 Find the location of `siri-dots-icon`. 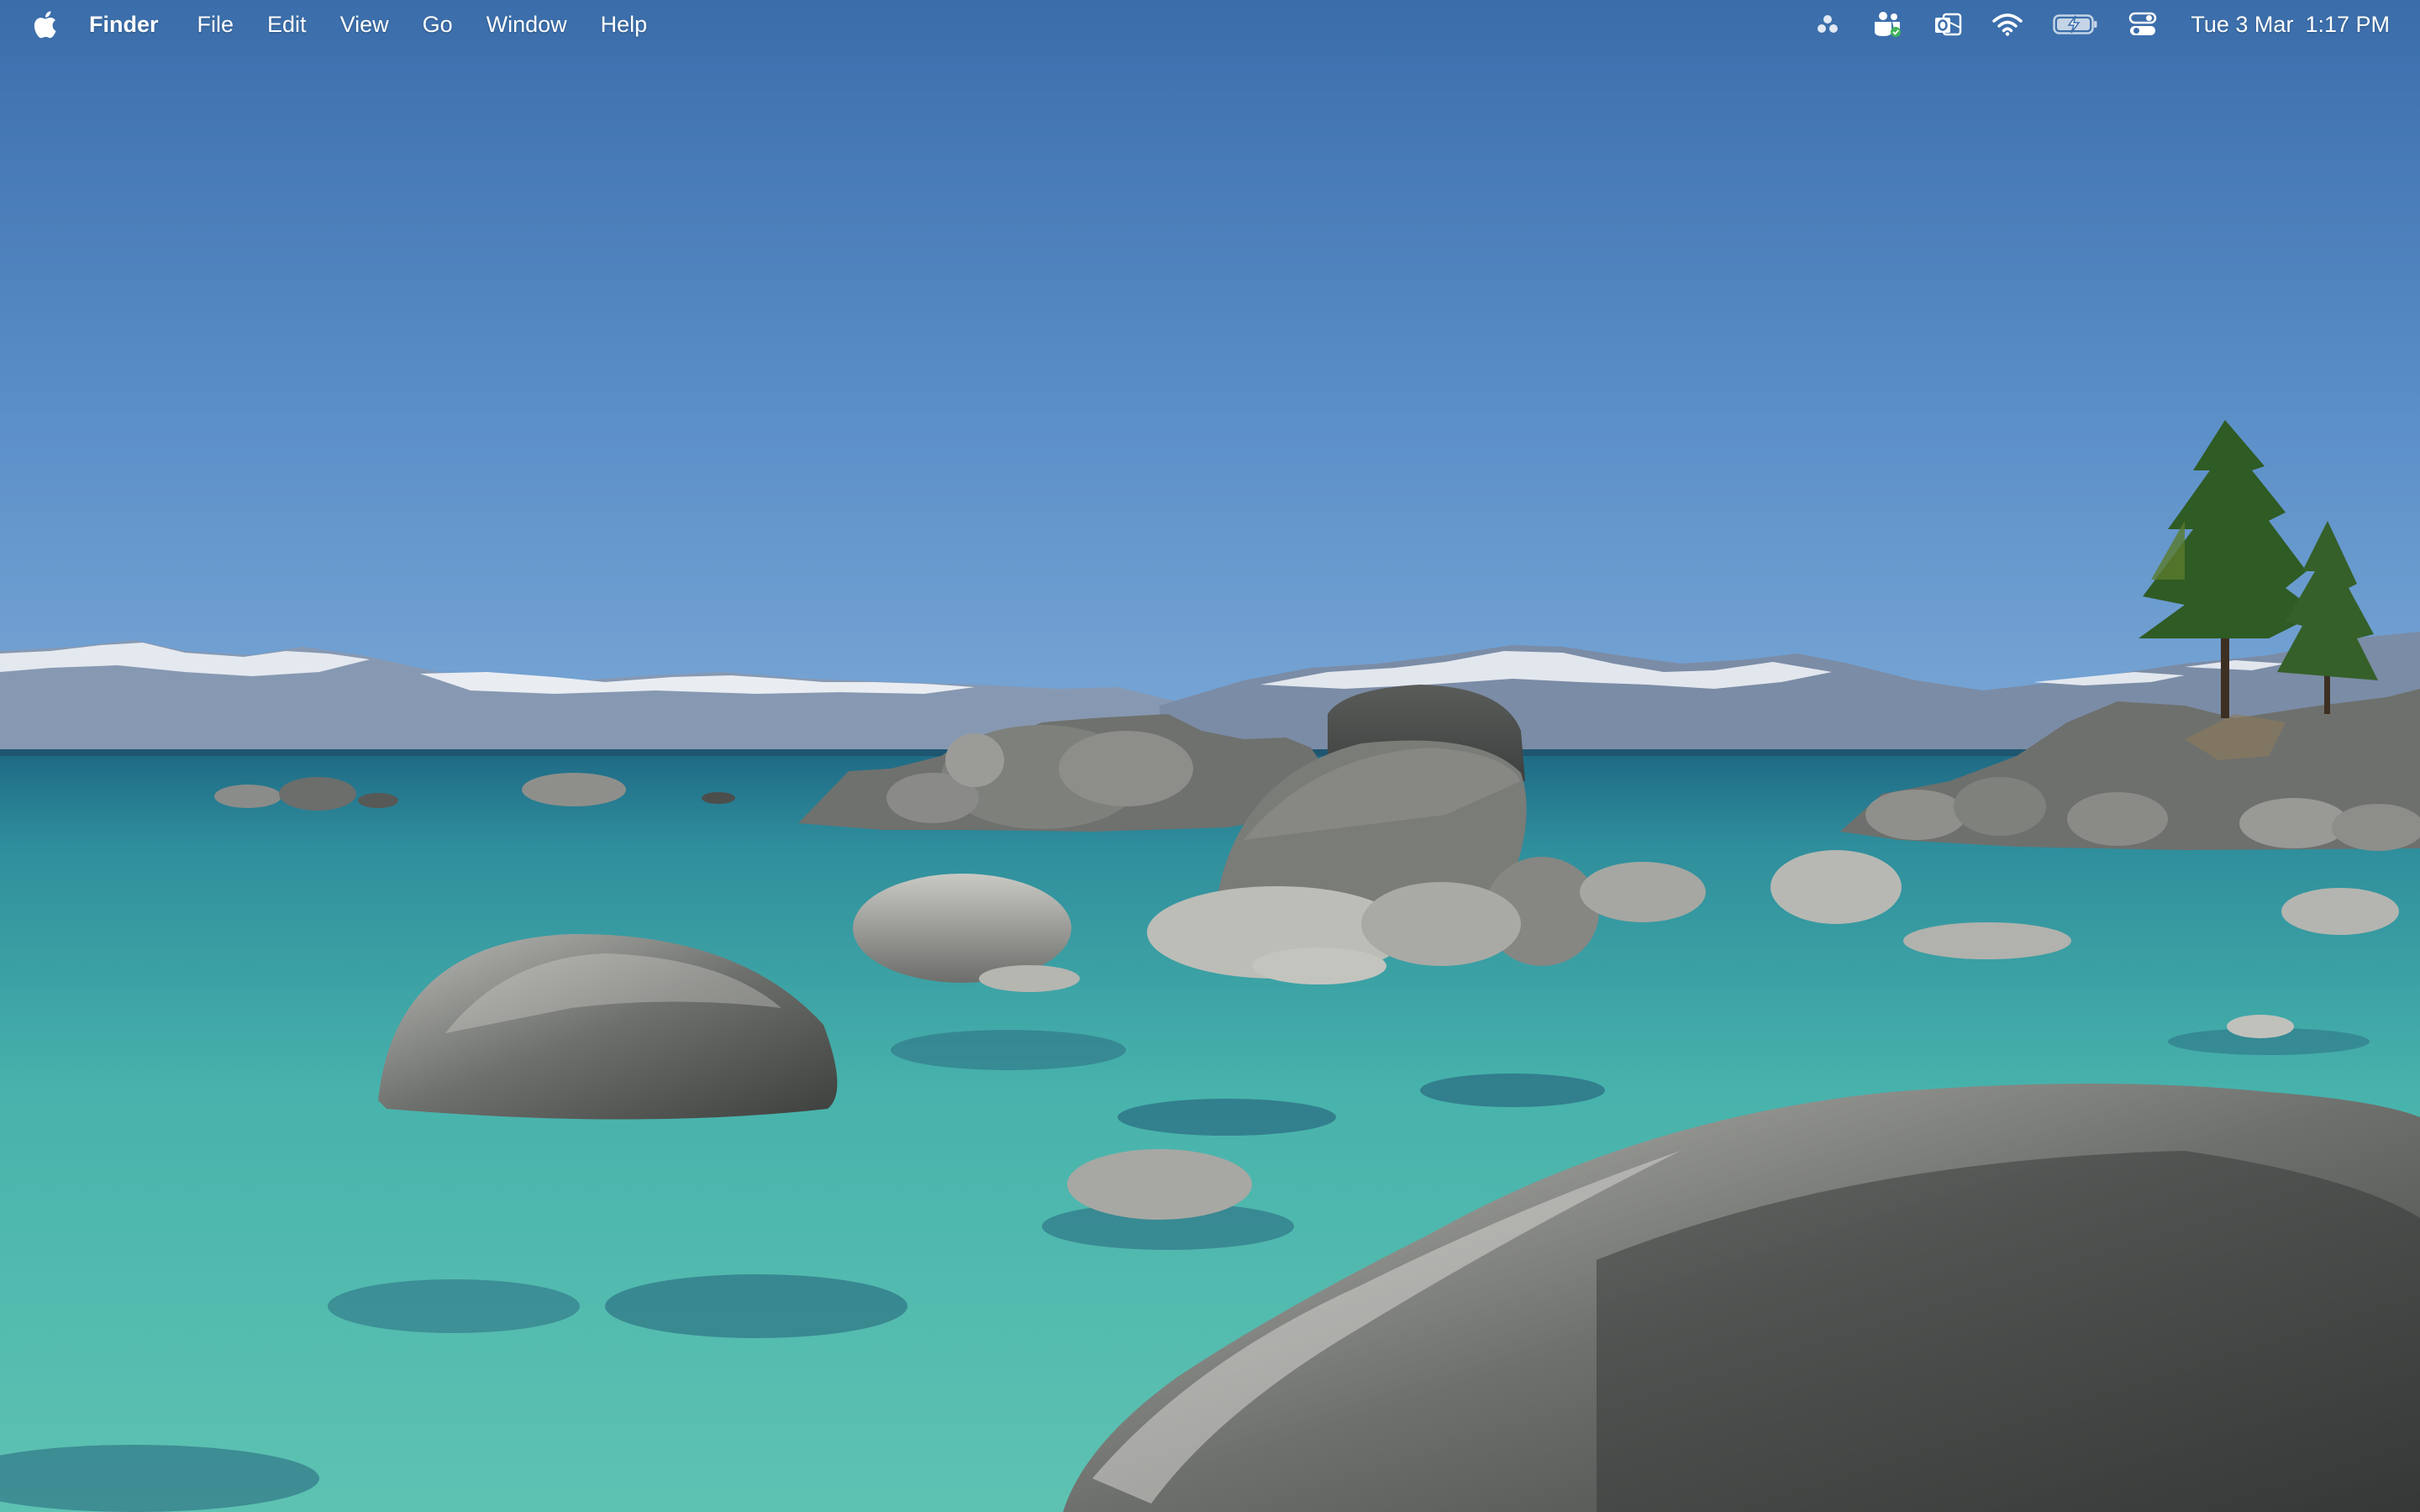

siri-dots-icon is located at coordinates (1827, 24).